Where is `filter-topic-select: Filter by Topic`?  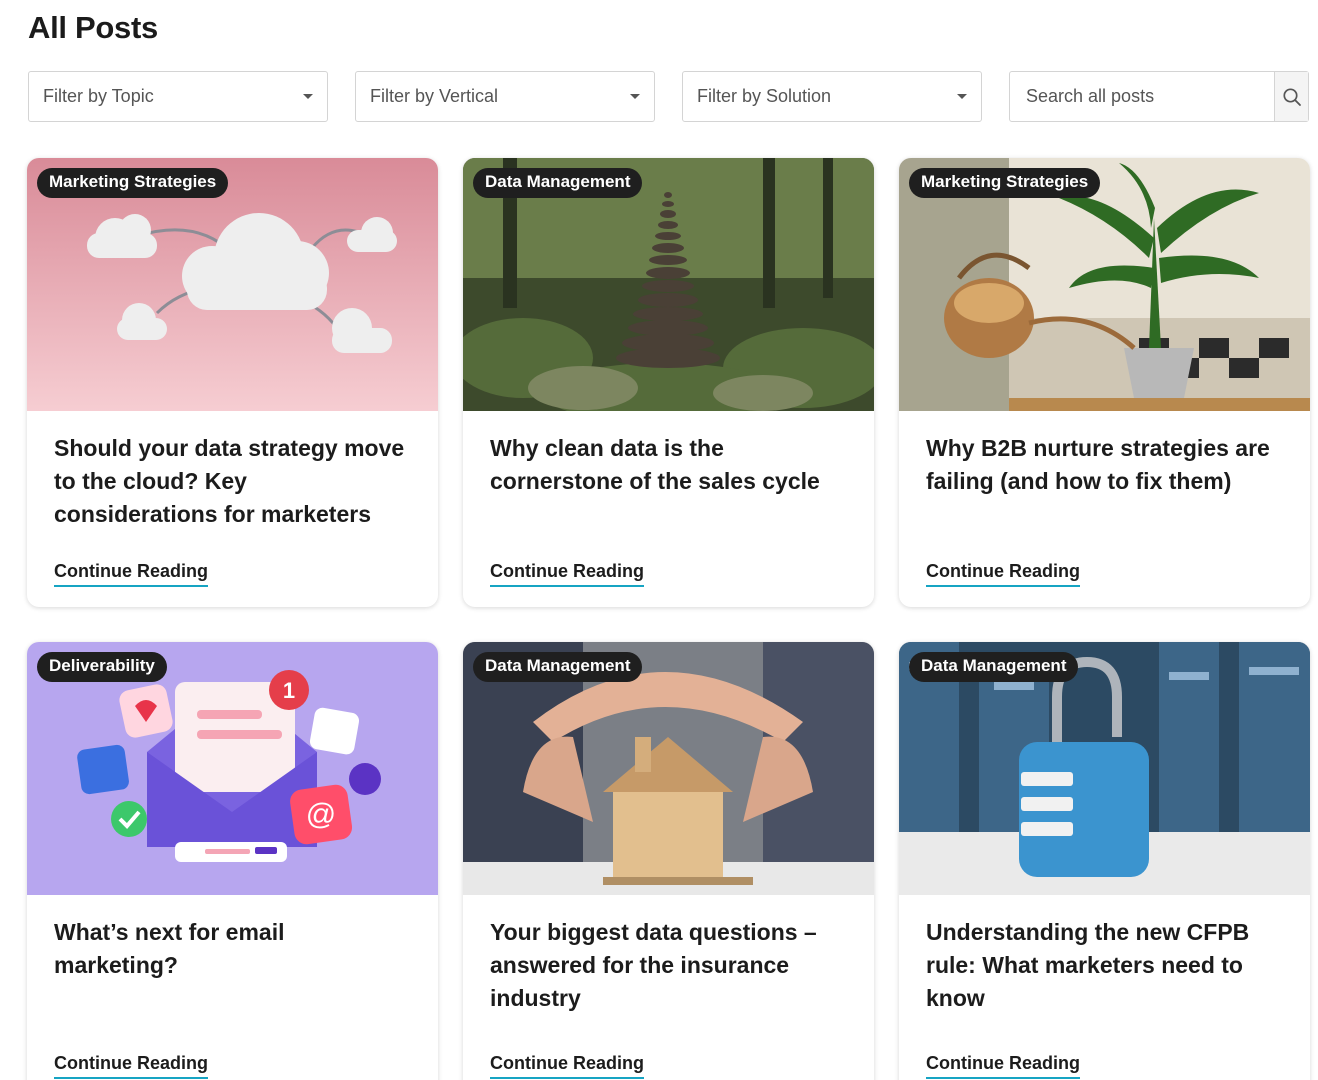
filter-topic-select: Filter by Topic is located at coordinates (178, 96).